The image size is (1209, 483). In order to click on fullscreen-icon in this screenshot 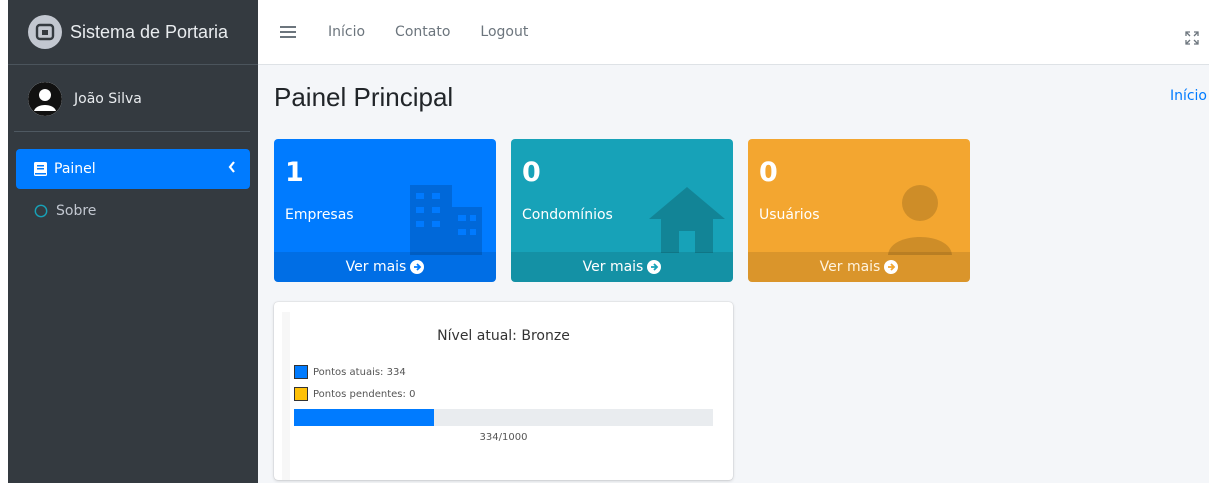, I will do `click(1192, 37)`.